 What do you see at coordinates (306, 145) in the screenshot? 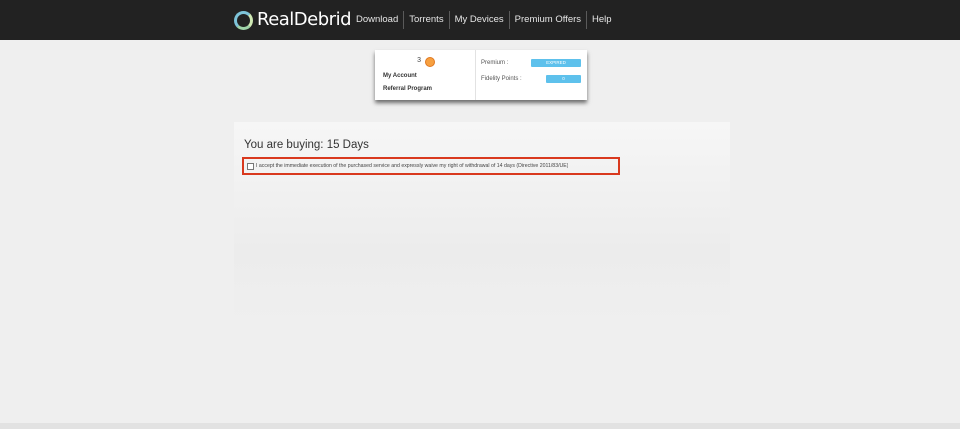
I see `purchase-title: You are buying: 15 Days` at bounding box center [306, 145].